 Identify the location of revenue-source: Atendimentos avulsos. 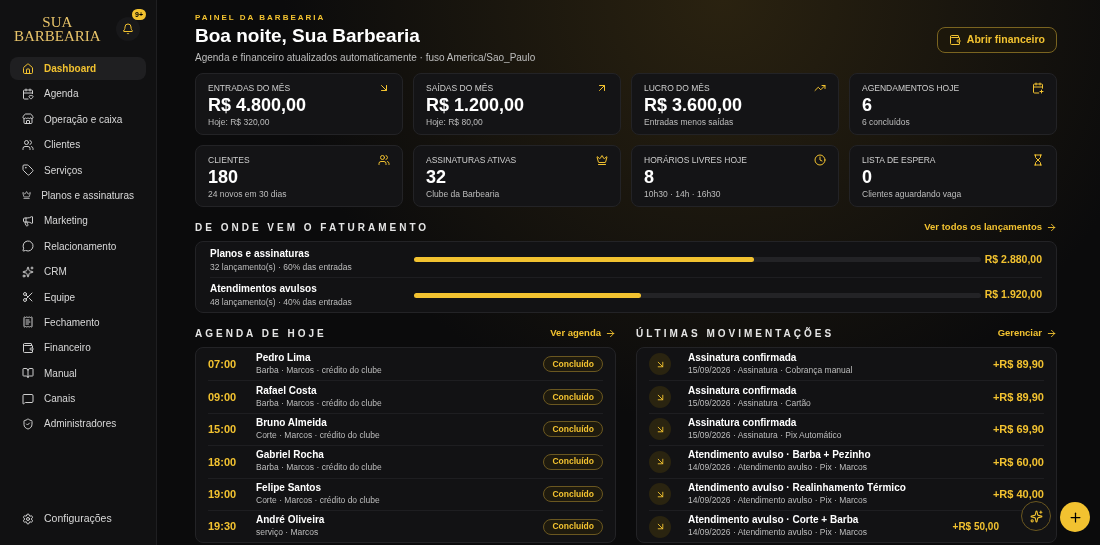
(264, 289).